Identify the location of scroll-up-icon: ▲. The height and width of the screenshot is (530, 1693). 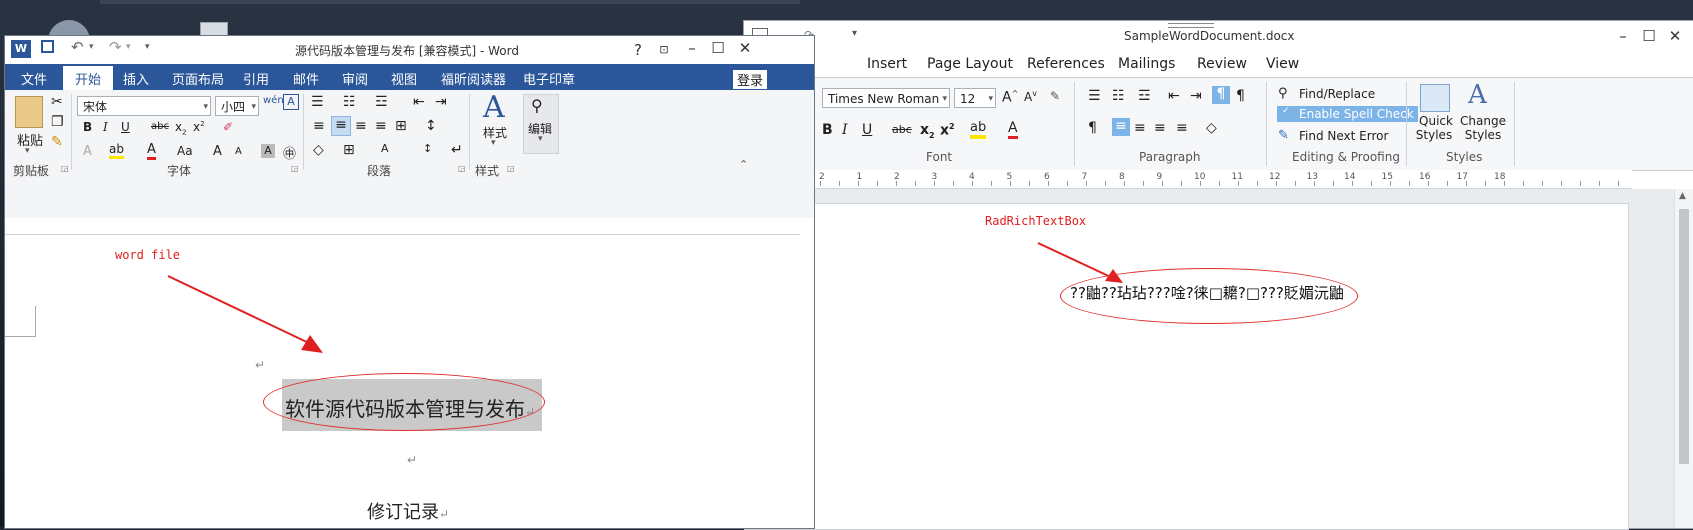
(1682, 196).